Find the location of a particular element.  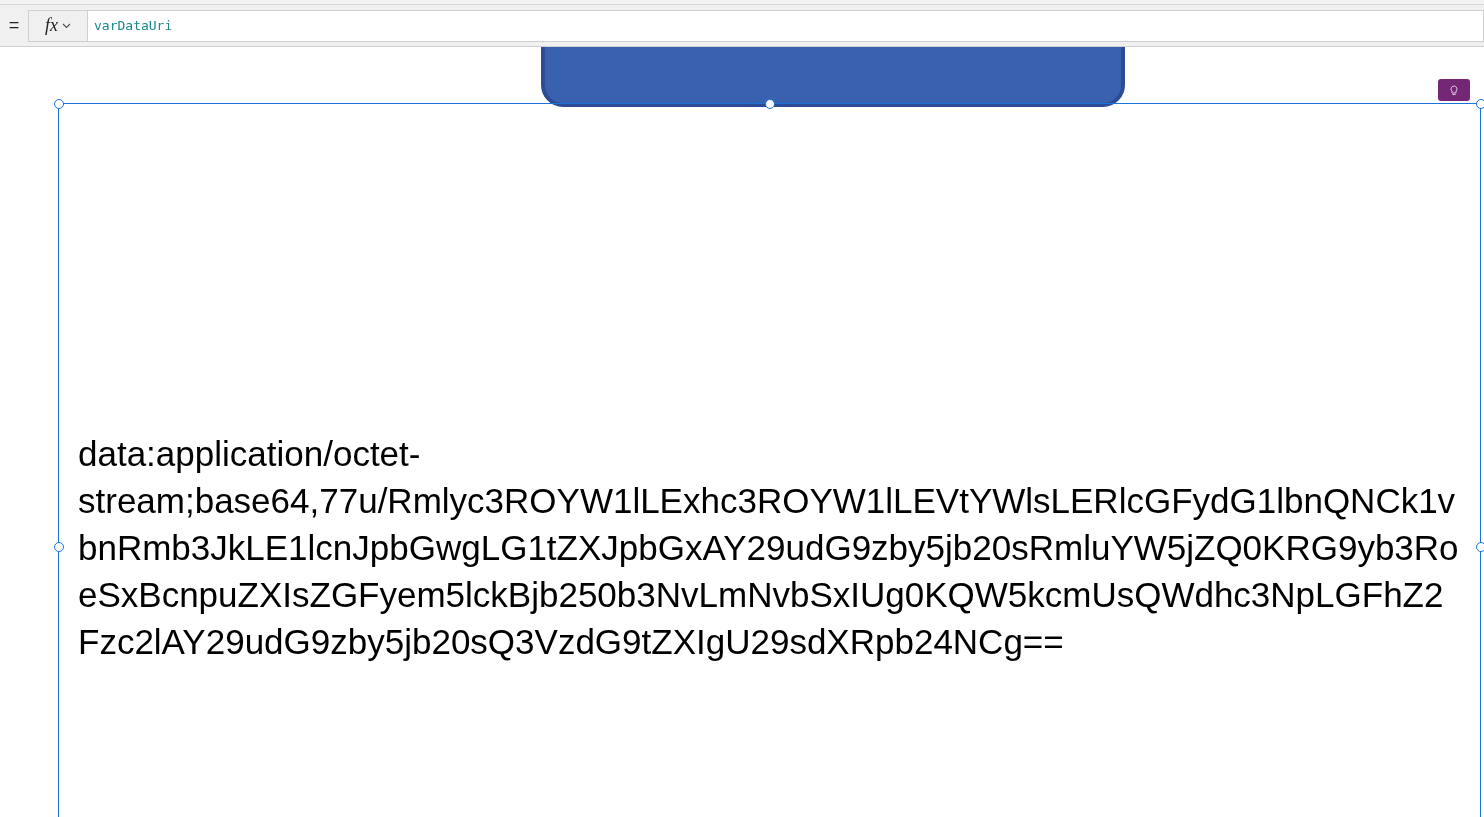

chevron-down-icon is located at coordinates (66, 25).